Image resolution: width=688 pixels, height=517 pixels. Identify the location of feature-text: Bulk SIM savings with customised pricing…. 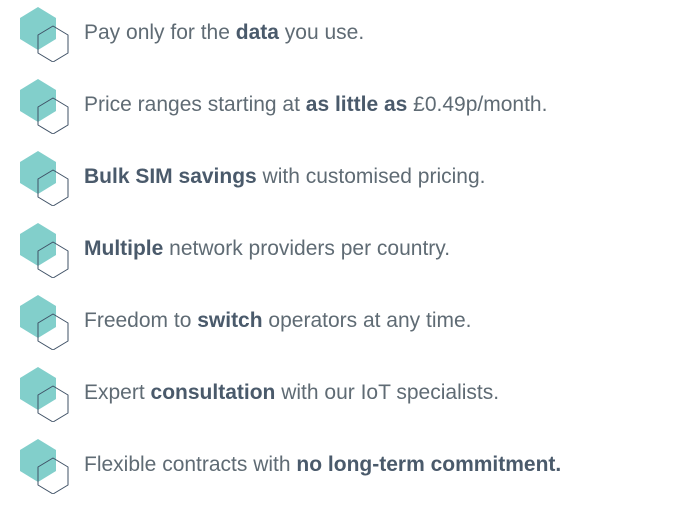
(284, 177).